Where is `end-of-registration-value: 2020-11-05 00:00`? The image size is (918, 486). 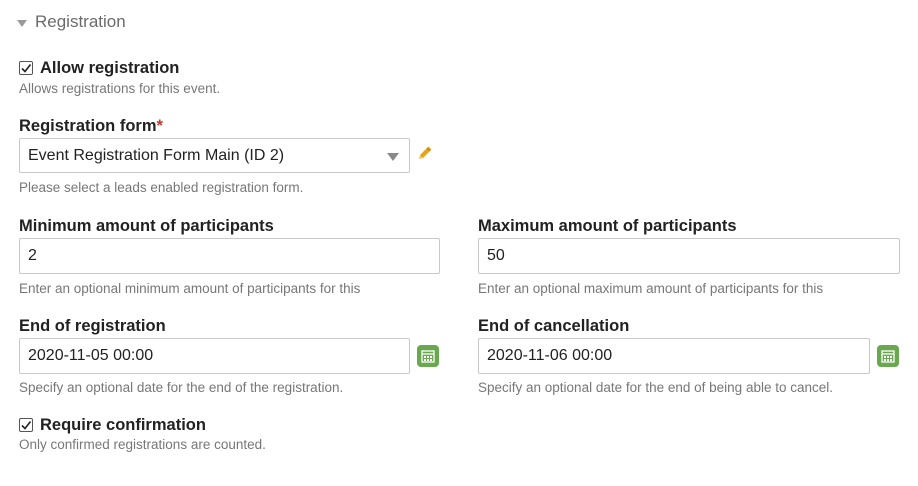 end-of-registration-value: 2020-11-05 00:00 is located at coordinates (91, 355).